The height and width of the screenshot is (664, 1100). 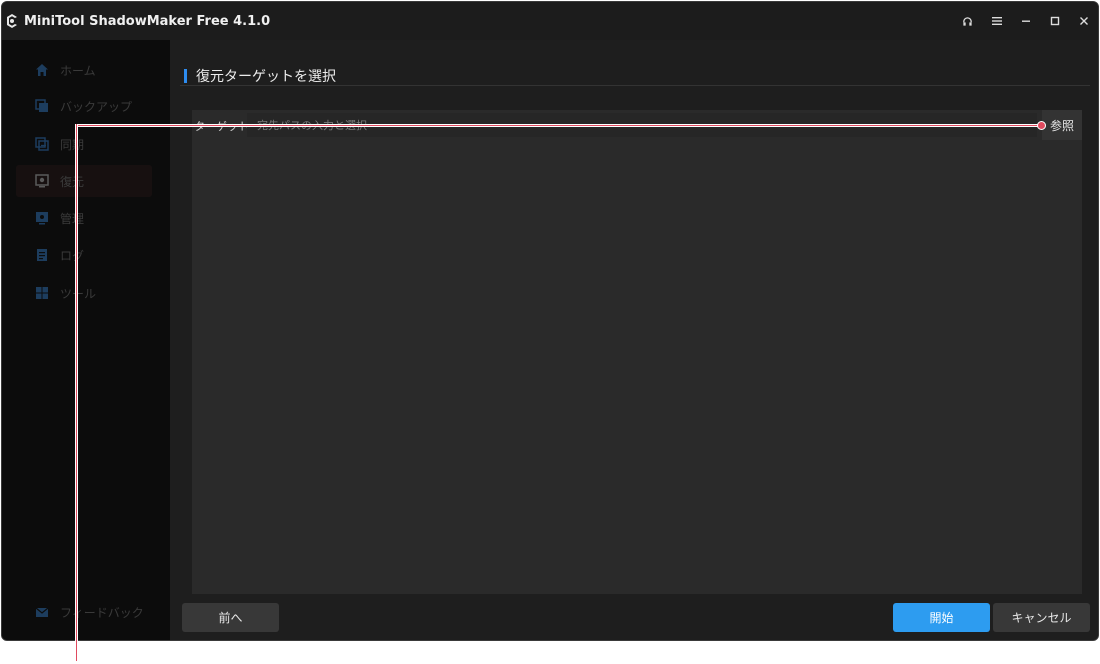 I want to click on minimize-icon, so click(x=1025, y=21).